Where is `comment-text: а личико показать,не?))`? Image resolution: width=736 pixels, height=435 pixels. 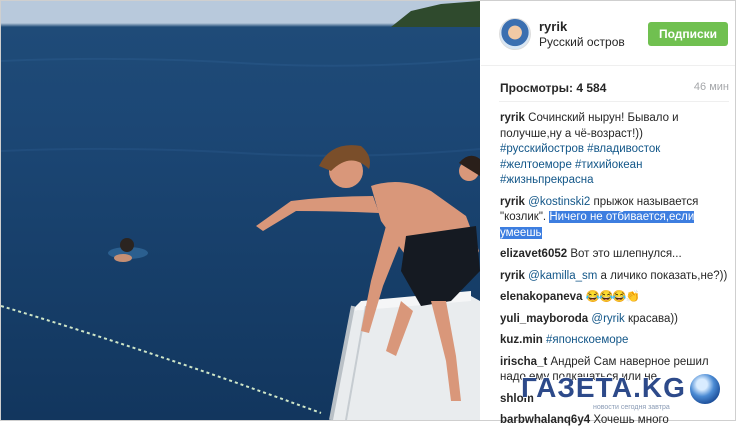 comment-text: а личико показать,не?)) is located at coordinates (664, 275).